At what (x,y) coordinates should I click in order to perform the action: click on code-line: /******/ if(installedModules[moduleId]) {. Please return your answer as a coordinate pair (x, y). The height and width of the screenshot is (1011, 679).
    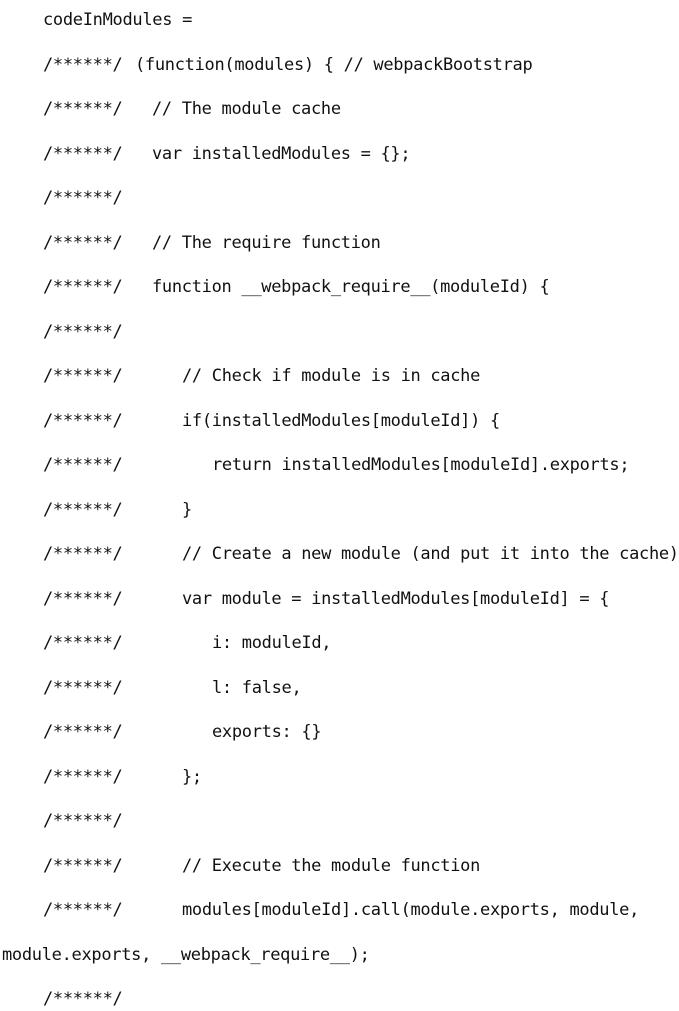
    Looking at the image, I should click on (339, 421).